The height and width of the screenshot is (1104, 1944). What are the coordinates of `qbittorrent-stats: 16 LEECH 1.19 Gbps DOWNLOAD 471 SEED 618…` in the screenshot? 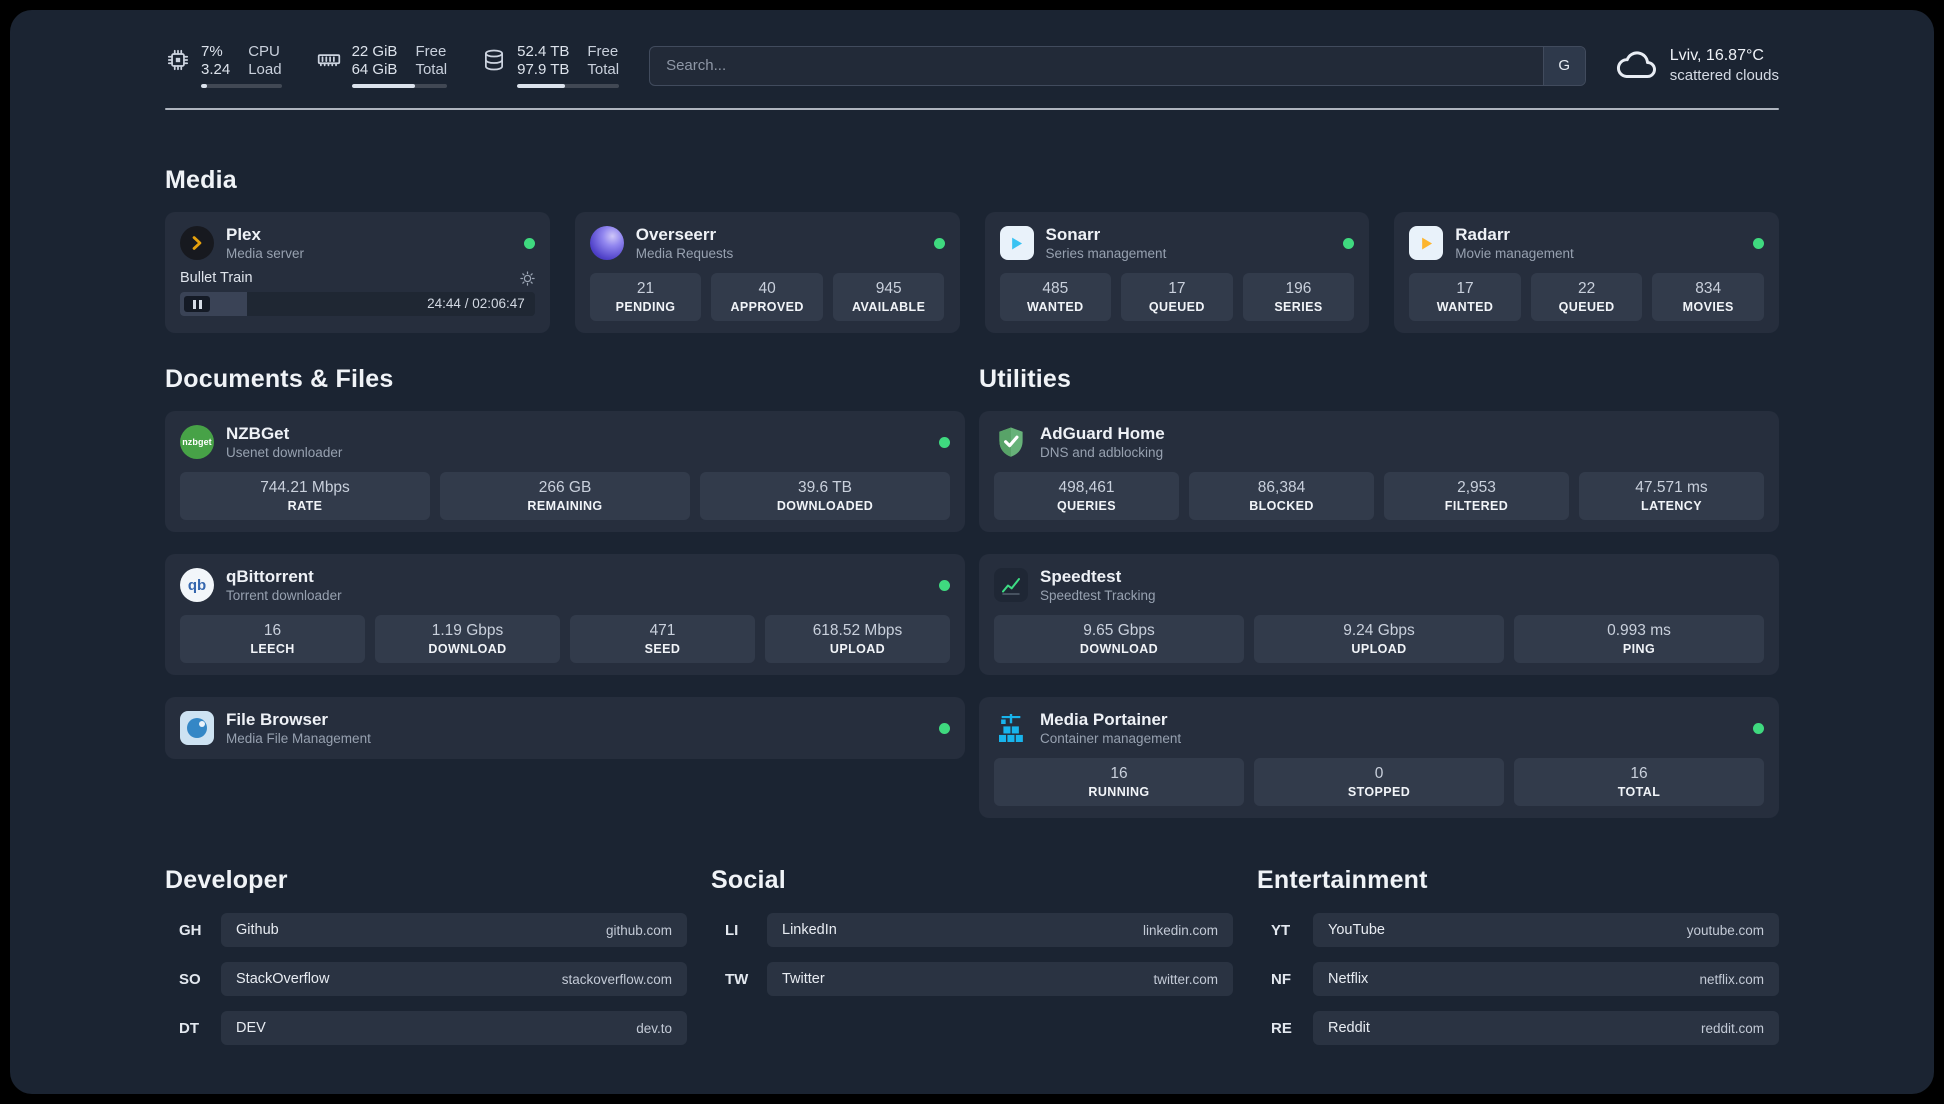 It's located at (565, 639).